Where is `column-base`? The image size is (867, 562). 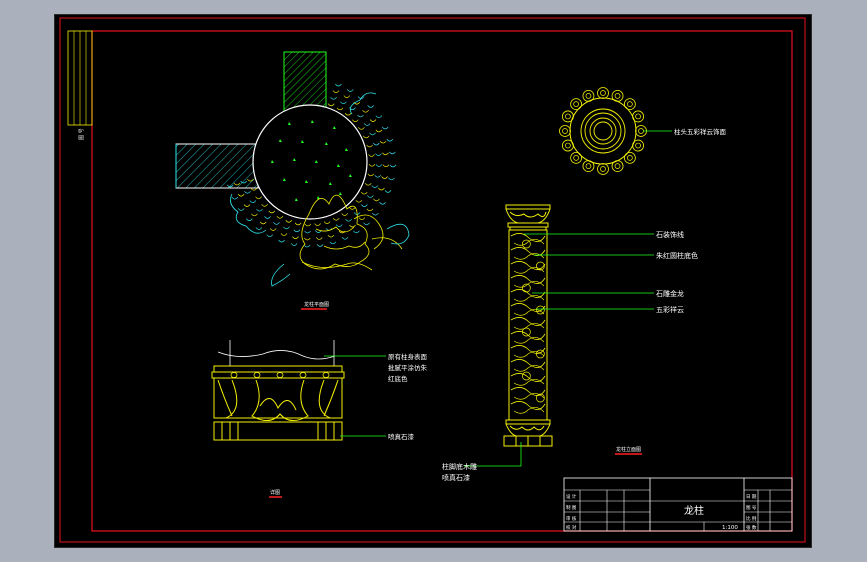 column-base is located at coordinates (528, 433).